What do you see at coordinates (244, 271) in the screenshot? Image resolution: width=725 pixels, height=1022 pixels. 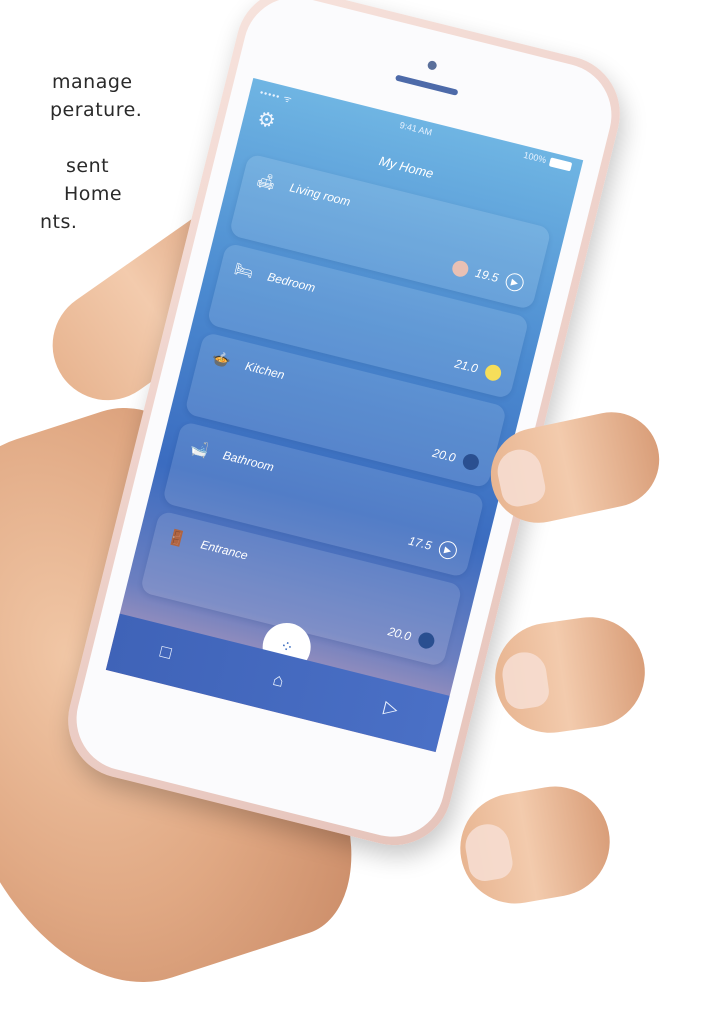 I see `bed-icon: 🛏` at bounding box center [244, 271].